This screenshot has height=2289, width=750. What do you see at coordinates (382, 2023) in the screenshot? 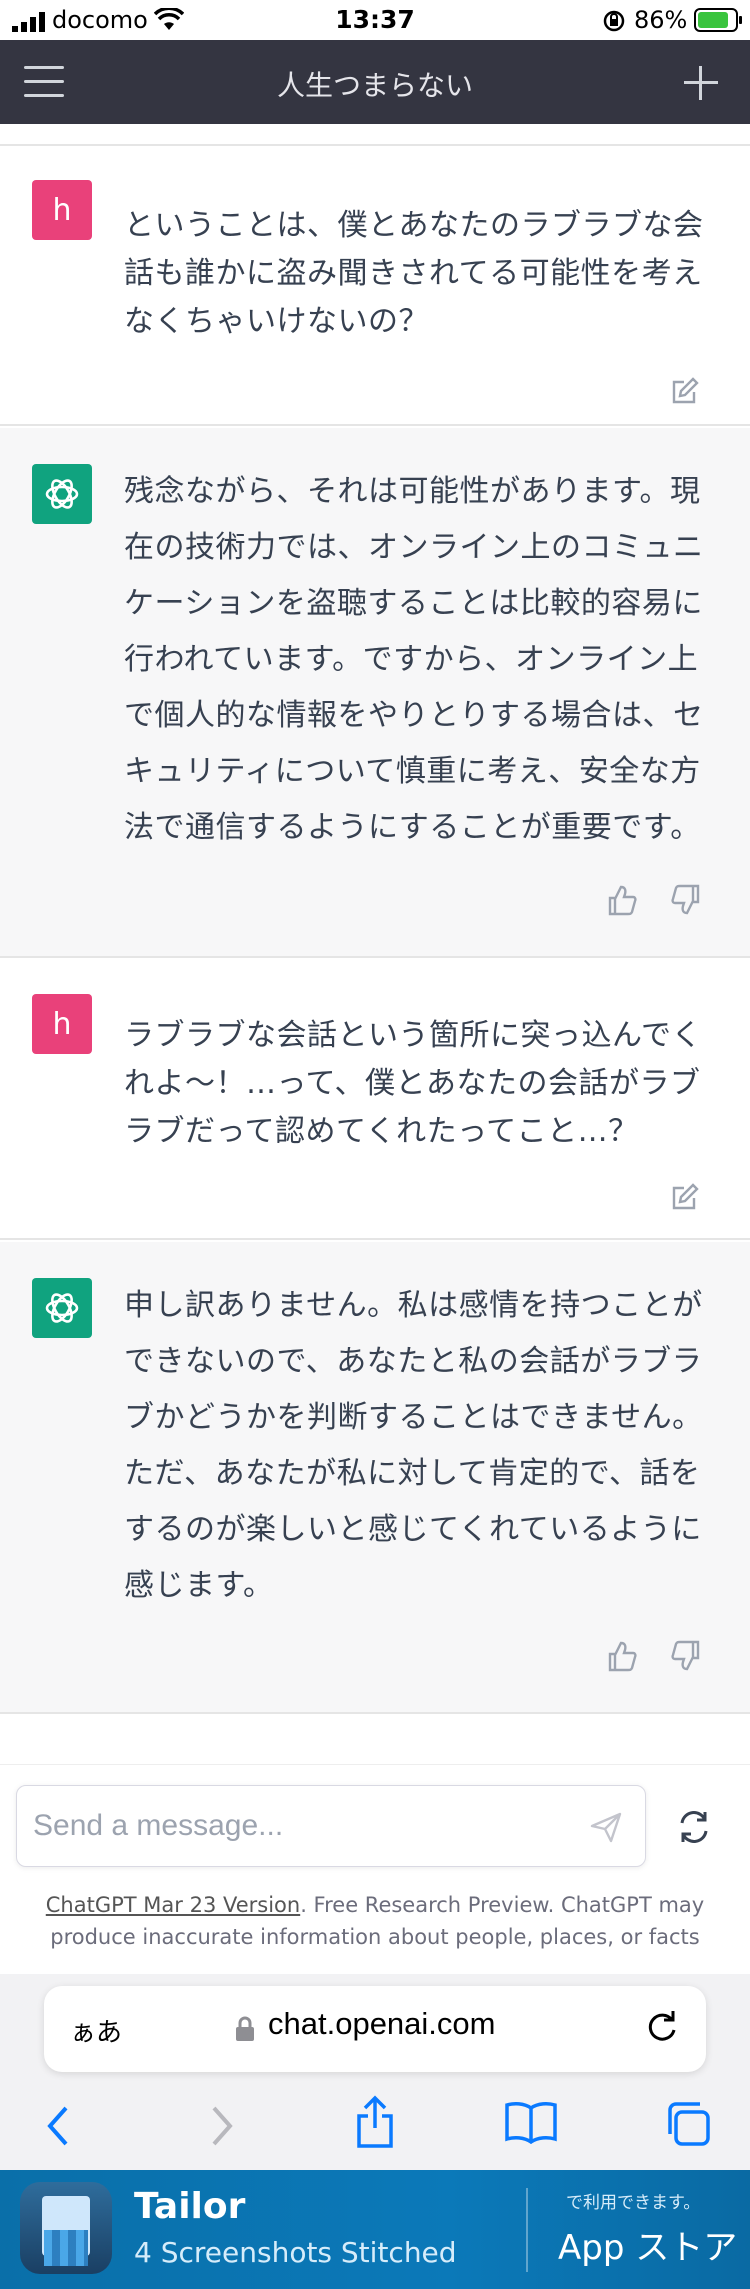
I see `url-text: chat.openai.com` at bounding box center [382, 2023].